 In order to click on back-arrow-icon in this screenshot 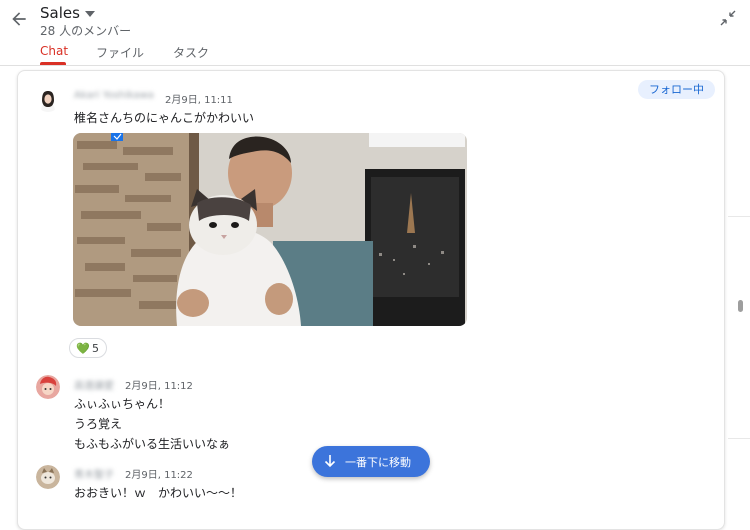, I will do `click(19, 19)`.